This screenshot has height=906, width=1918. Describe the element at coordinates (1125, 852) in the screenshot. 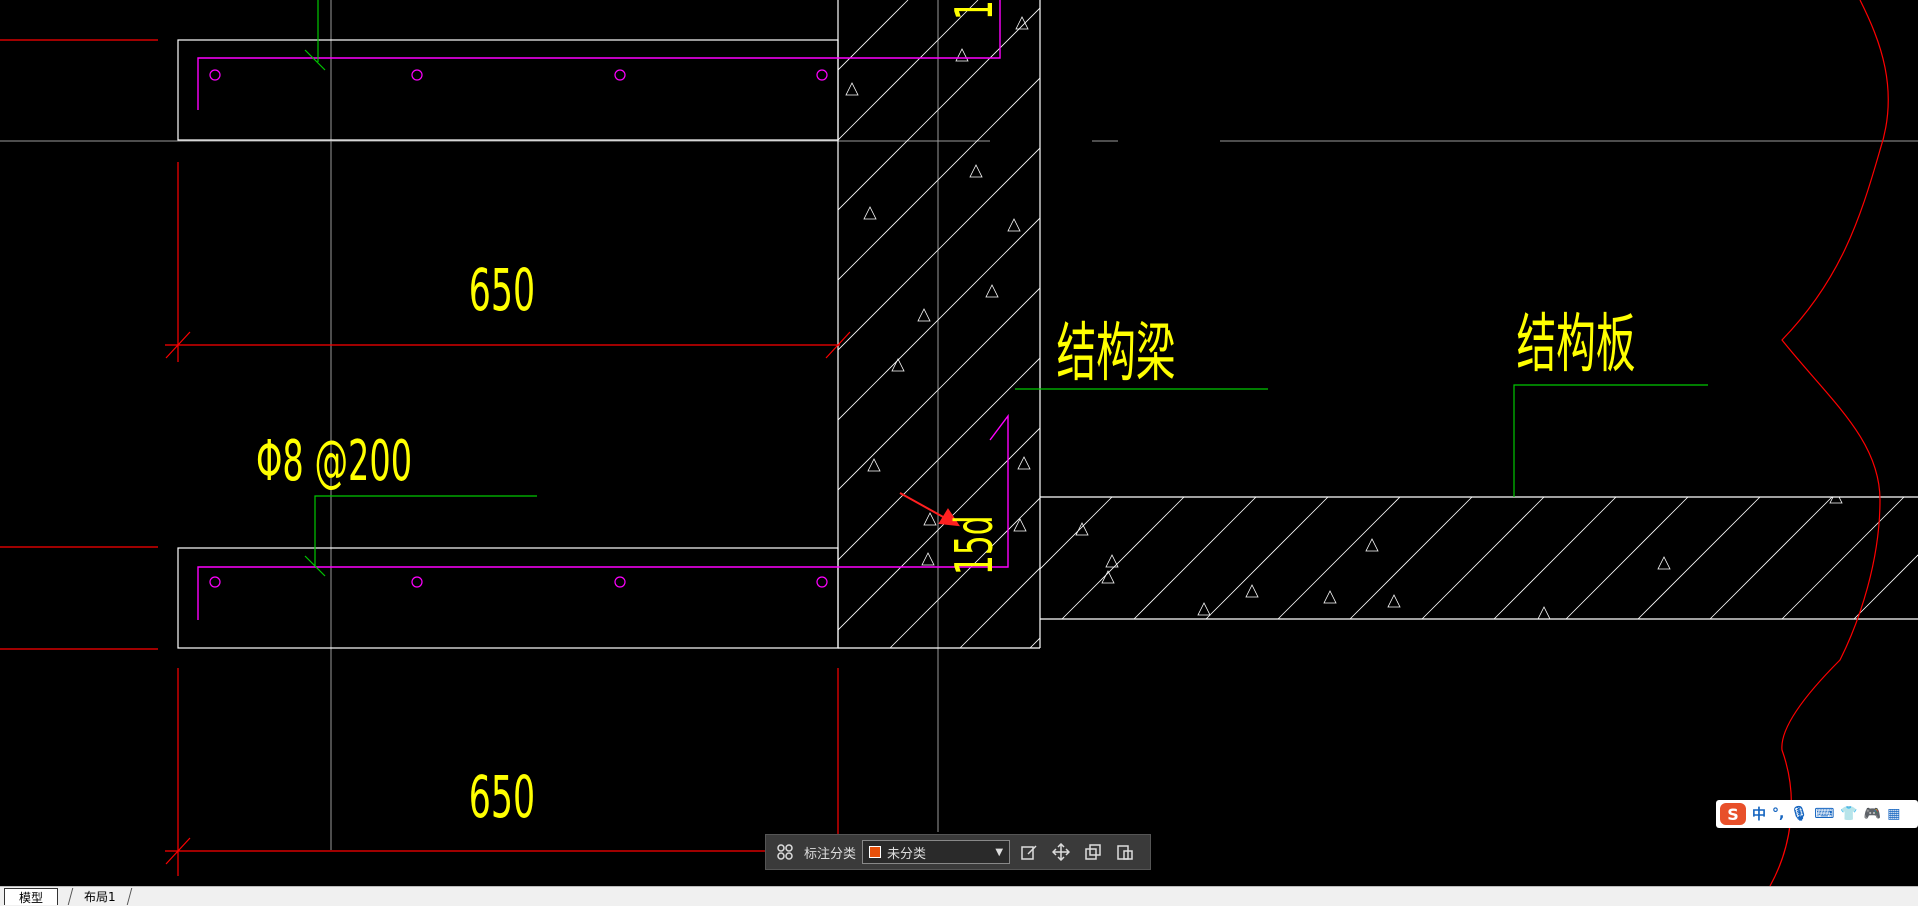

I see `paste-icon` at that location.